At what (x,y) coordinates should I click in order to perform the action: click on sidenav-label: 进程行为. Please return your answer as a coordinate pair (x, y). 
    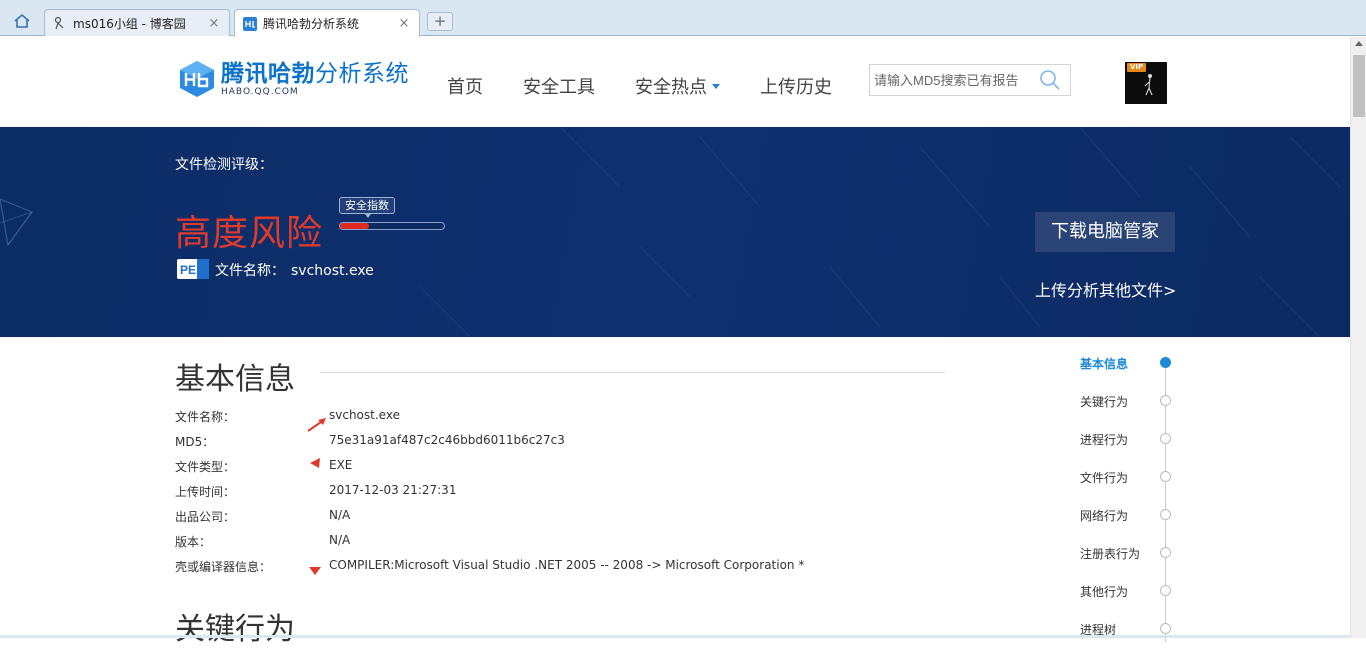
    Looking at the image, I should click on (1104, 440).